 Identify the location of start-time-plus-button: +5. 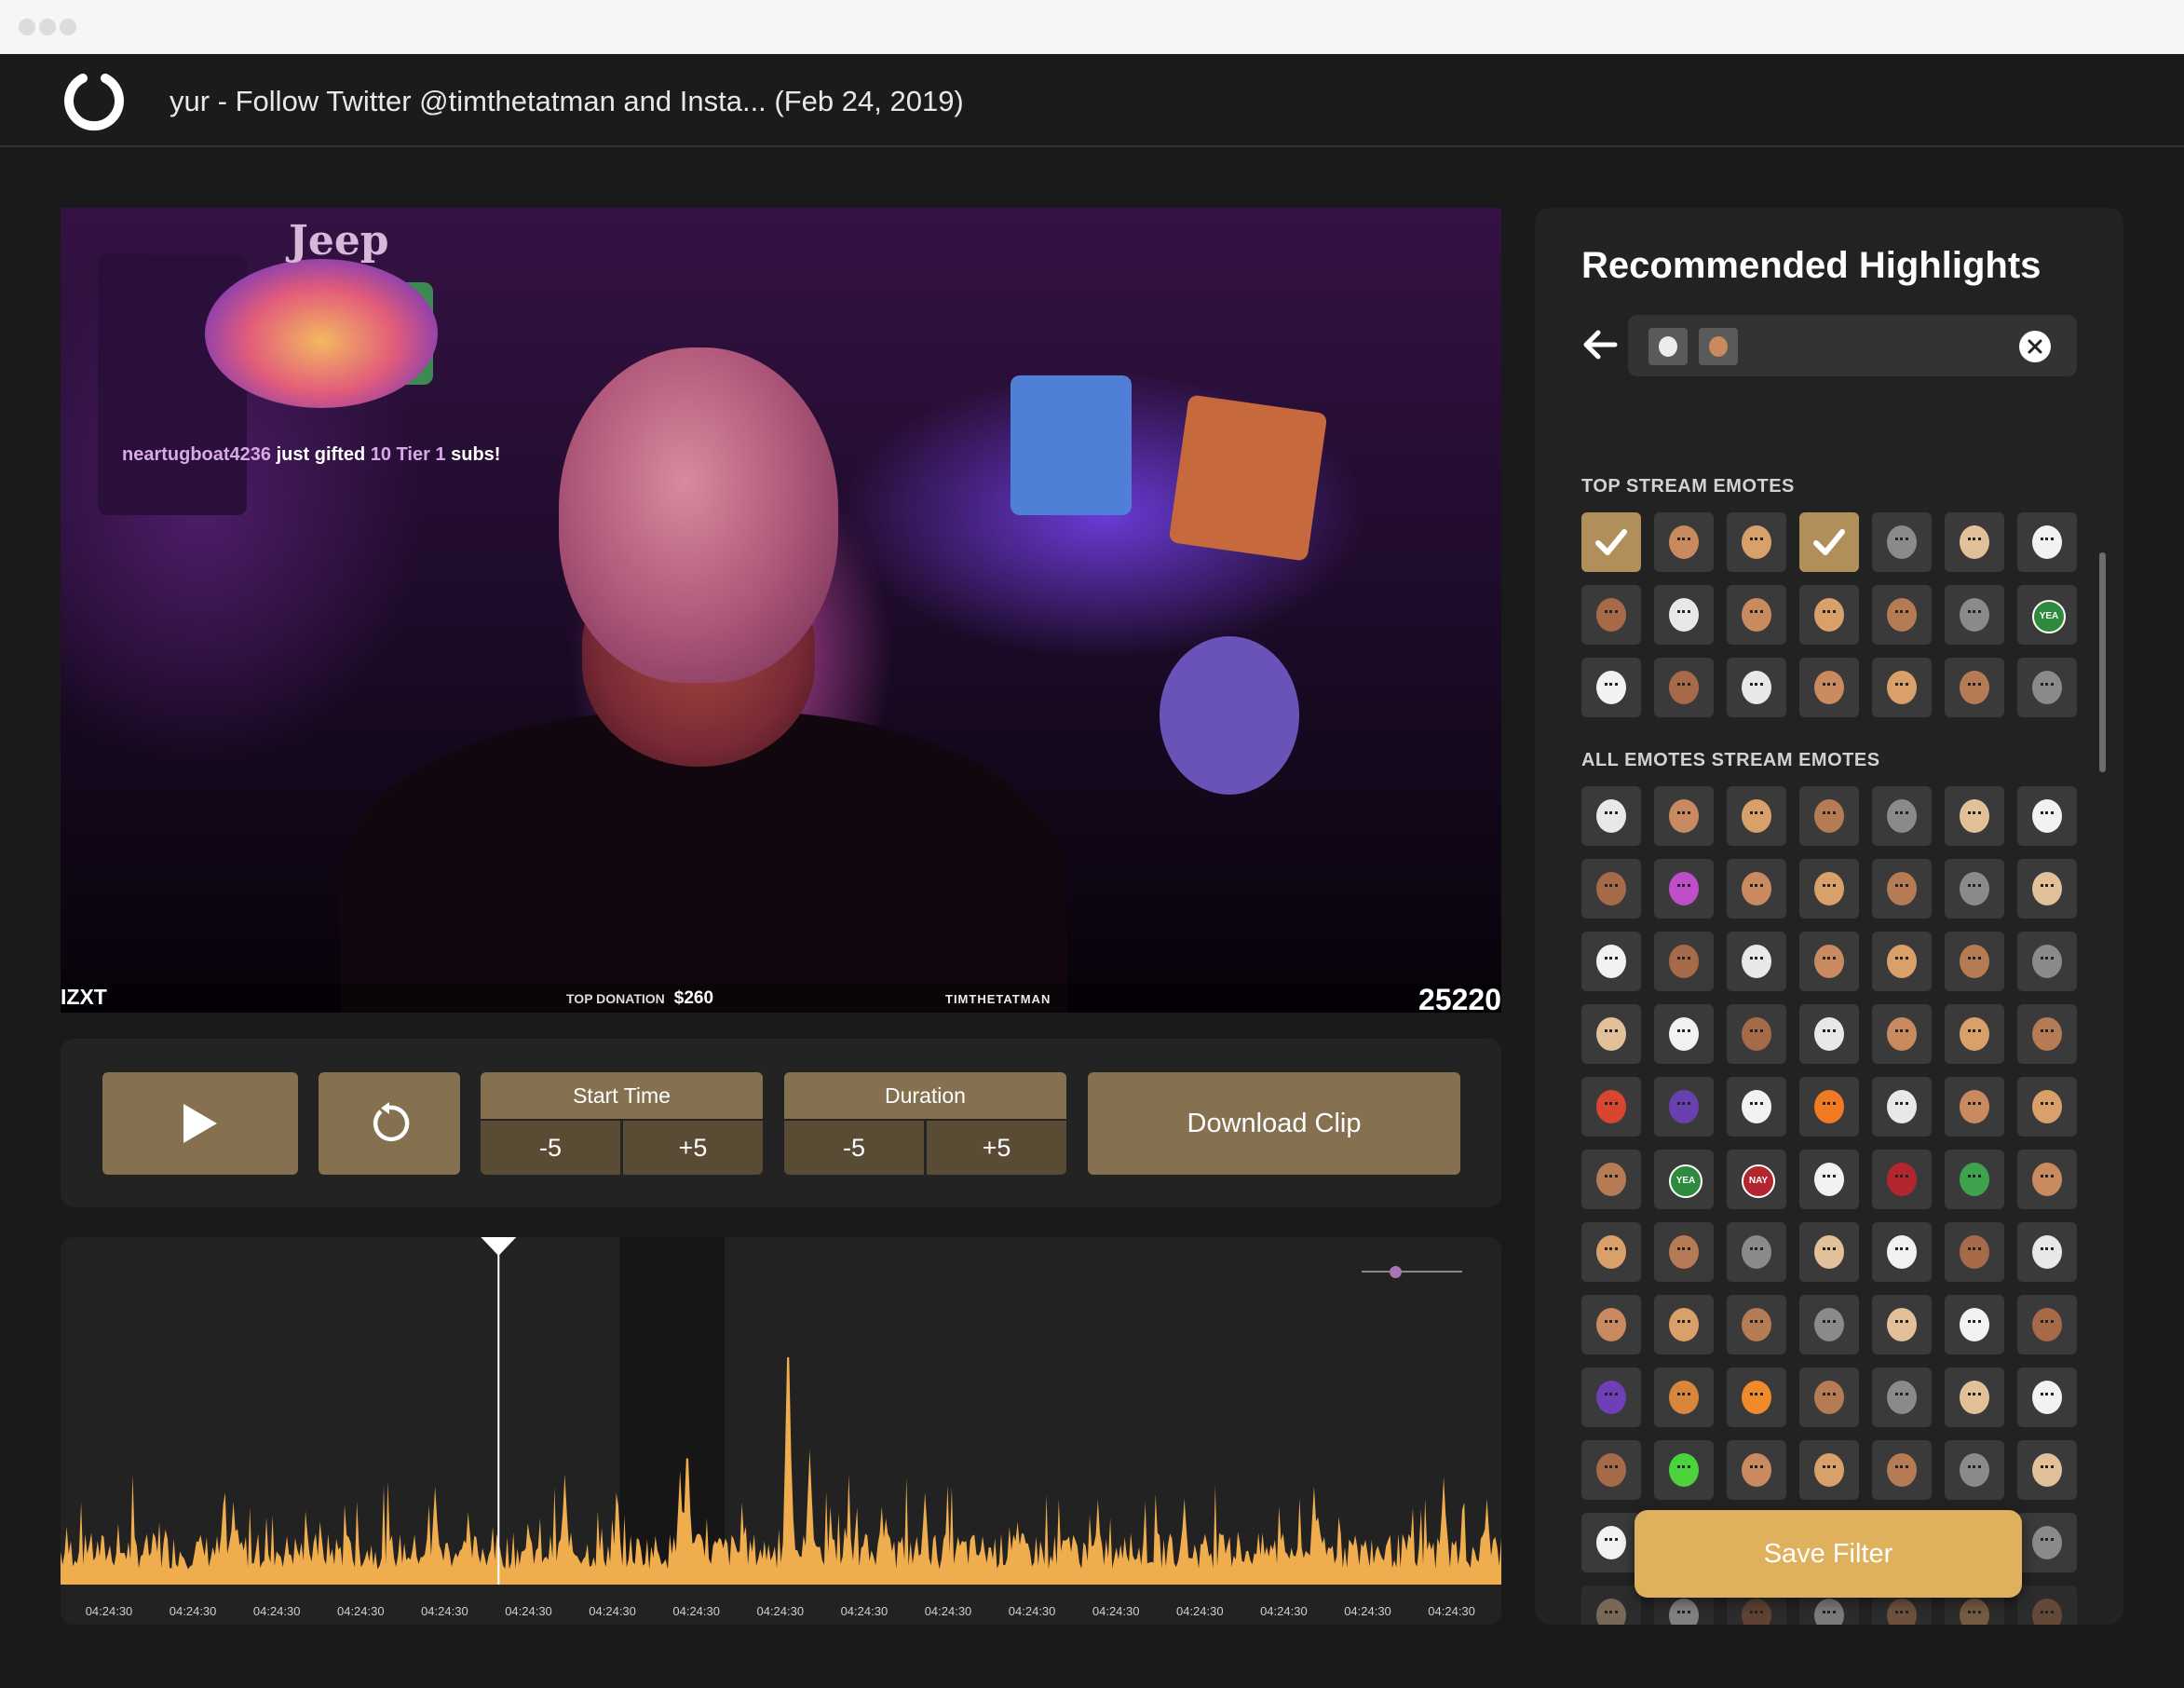
(693, 1148).